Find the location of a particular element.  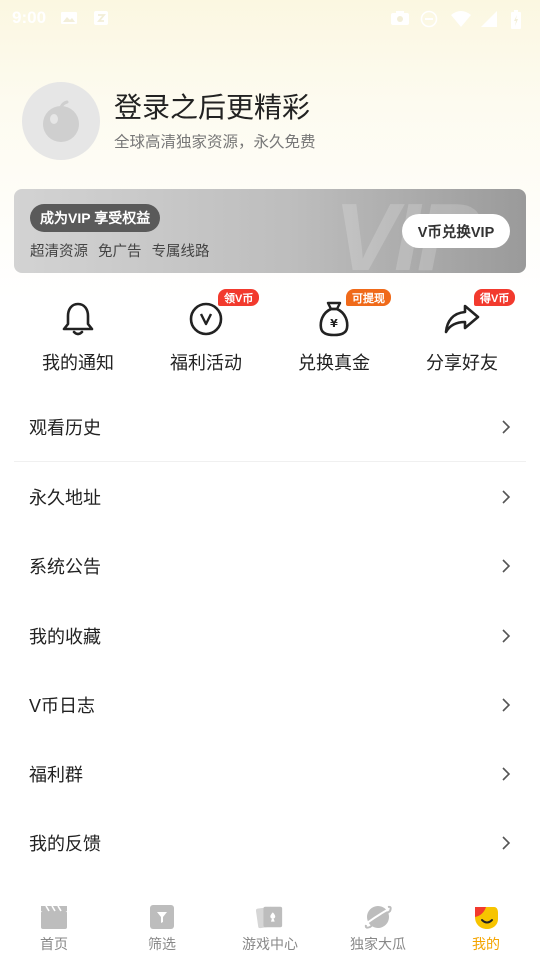

menu-label: 观看历史 is located at coordinates (65, 428).